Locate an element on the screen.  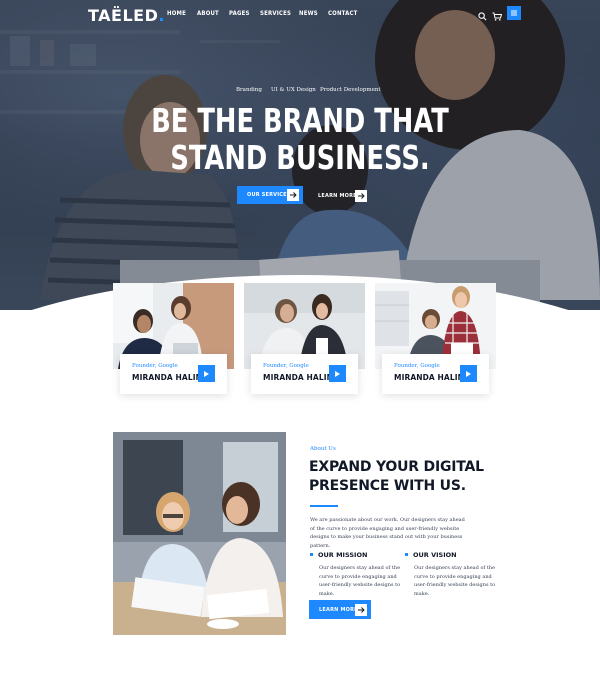
search-icon is located at coordinates (483, 14).